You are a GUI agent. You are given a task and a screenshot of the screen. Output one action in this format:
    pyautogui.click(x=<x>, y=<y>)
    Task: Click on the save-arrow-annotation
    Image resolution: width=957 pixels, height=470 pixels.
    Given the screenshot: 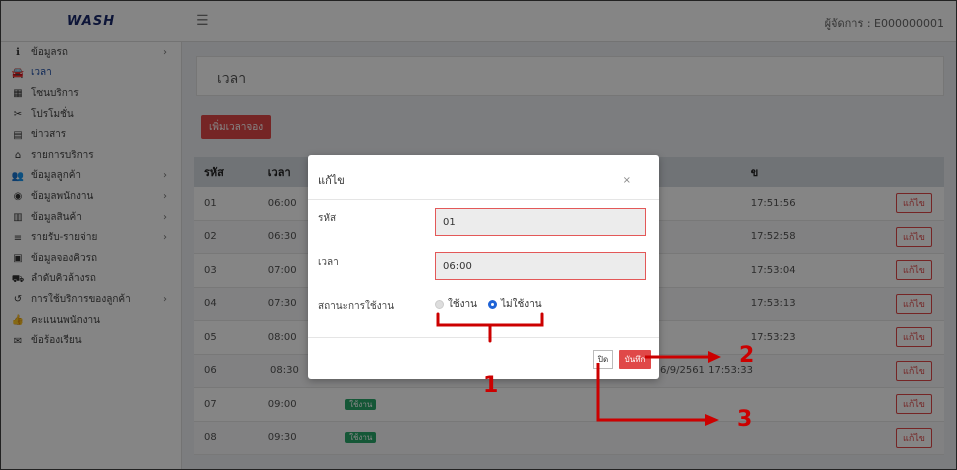 What is the action you would take?
    pyautogui.click(x=683, y=357)
    